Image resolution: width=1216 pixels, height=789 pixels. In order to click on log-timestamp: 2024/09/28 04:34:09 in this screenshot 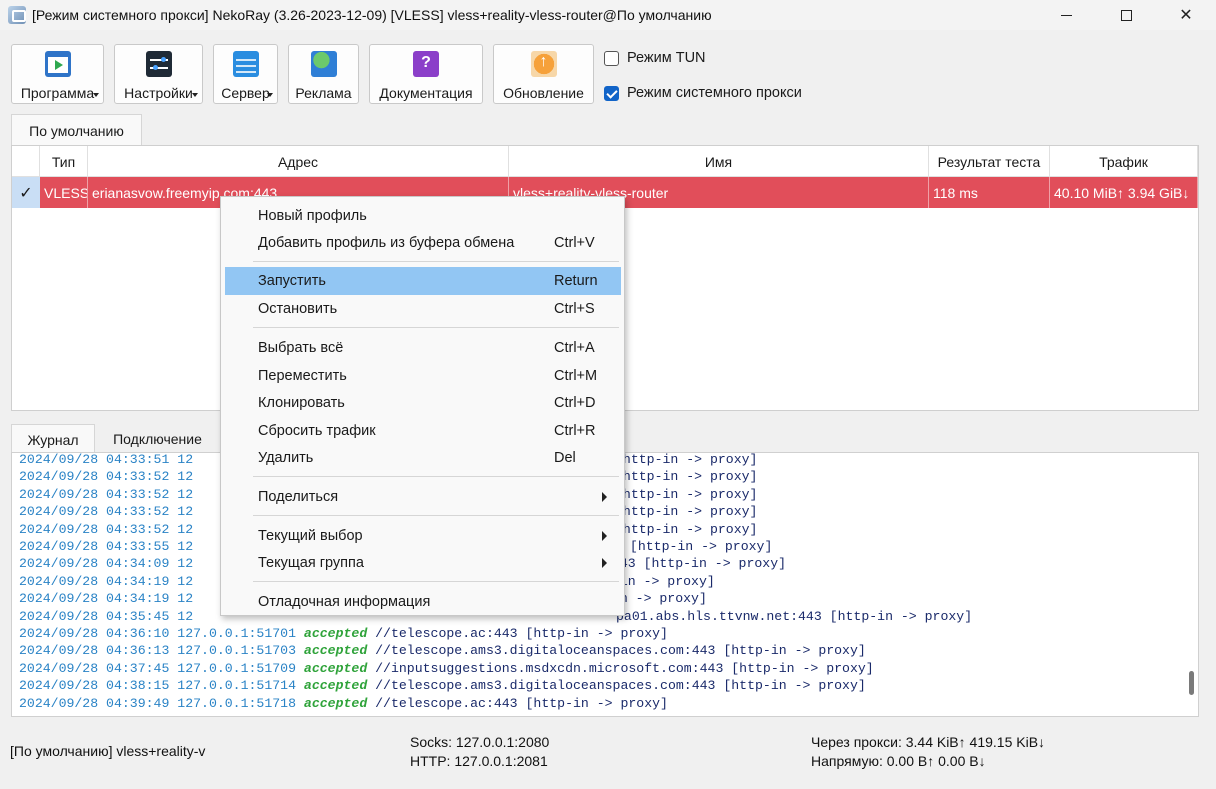, I will do `click(94, 564)`.